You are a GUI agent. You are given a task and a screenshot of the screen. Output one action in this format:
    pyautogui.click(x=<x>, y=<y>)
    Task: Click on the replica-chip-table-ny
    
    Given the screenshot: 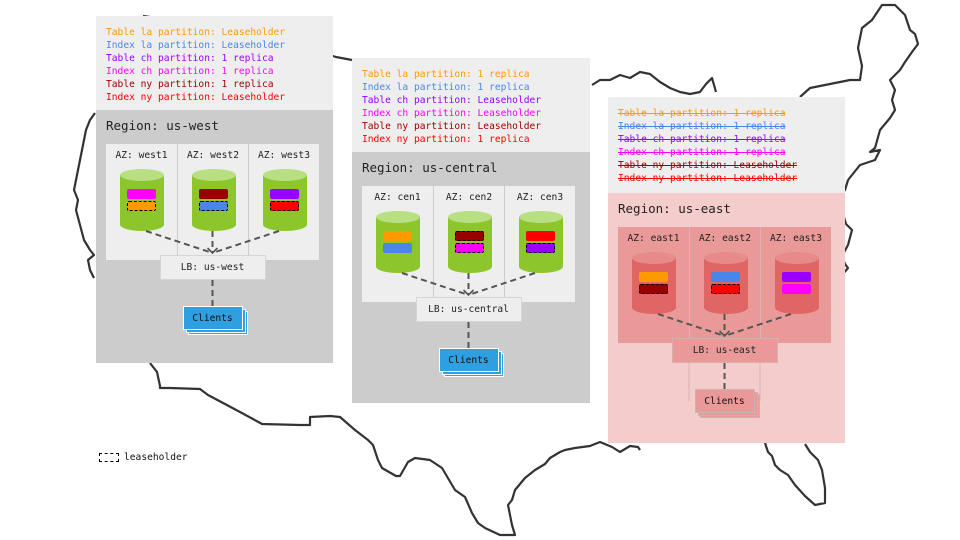 What is the action you would take?
    pyautogui.click(x=213, y=194)
    